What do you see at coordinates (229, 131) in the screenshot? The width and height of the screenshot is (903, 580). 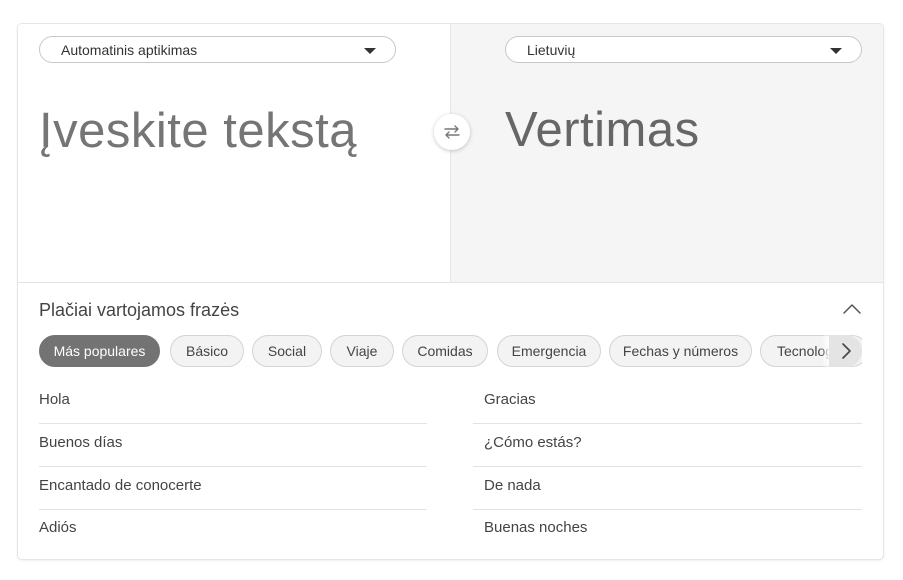 I see `source-text-input` at bounding box center [229, 131].